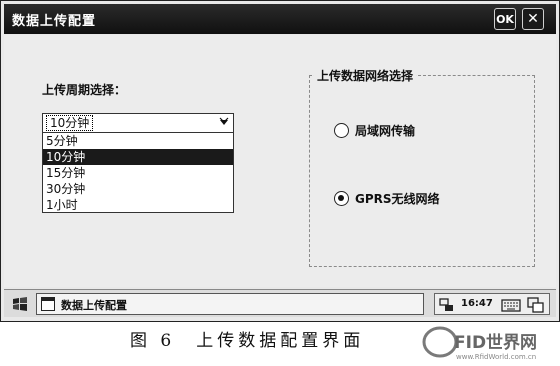  Describe the element at coordinates (84, 90) in the screenshot. I see `period-label: 上传周期选择：` at that location.